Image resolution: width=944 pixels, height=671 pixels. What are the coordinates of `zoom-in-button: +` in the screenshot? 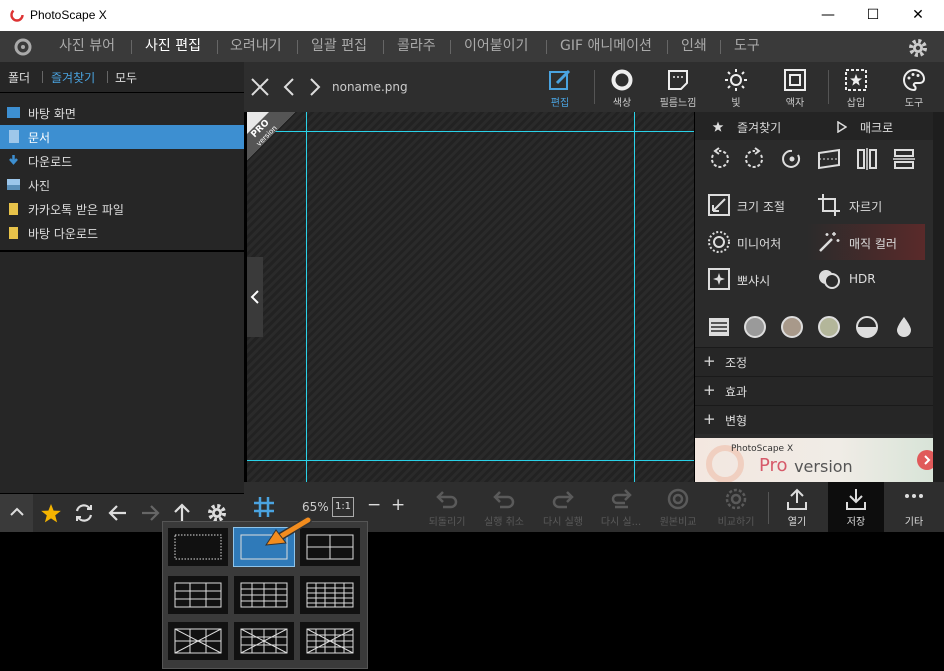 It's located at (398, 505).